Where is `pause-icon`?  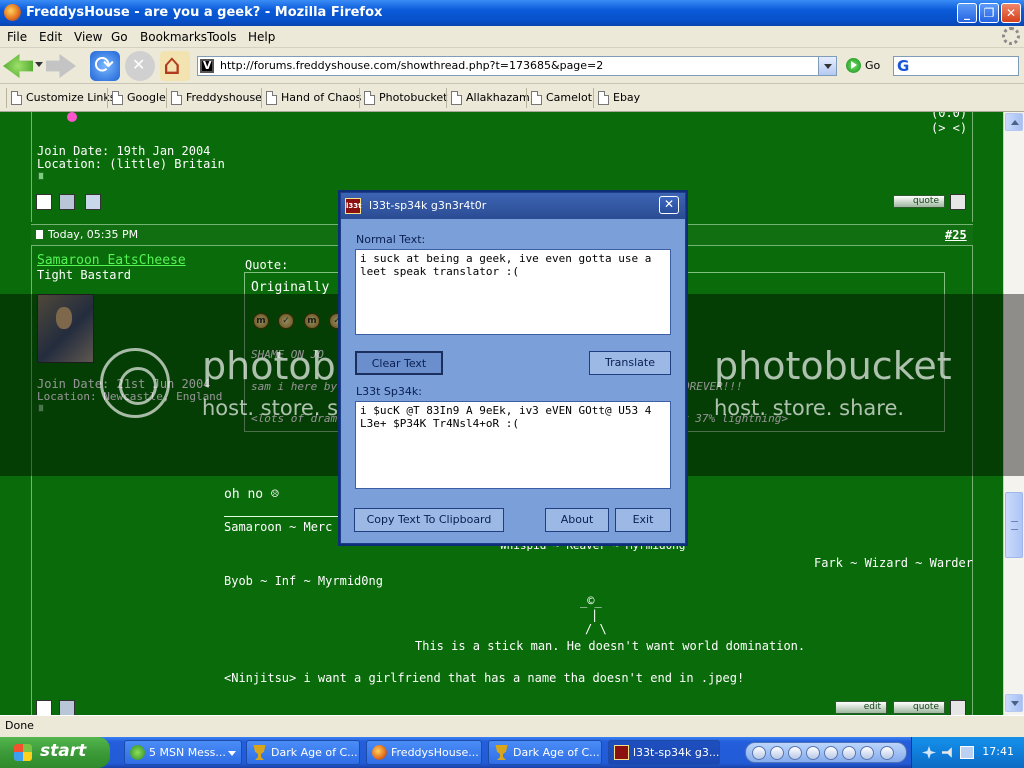
pause-icon is located at coordinates (777, 753).